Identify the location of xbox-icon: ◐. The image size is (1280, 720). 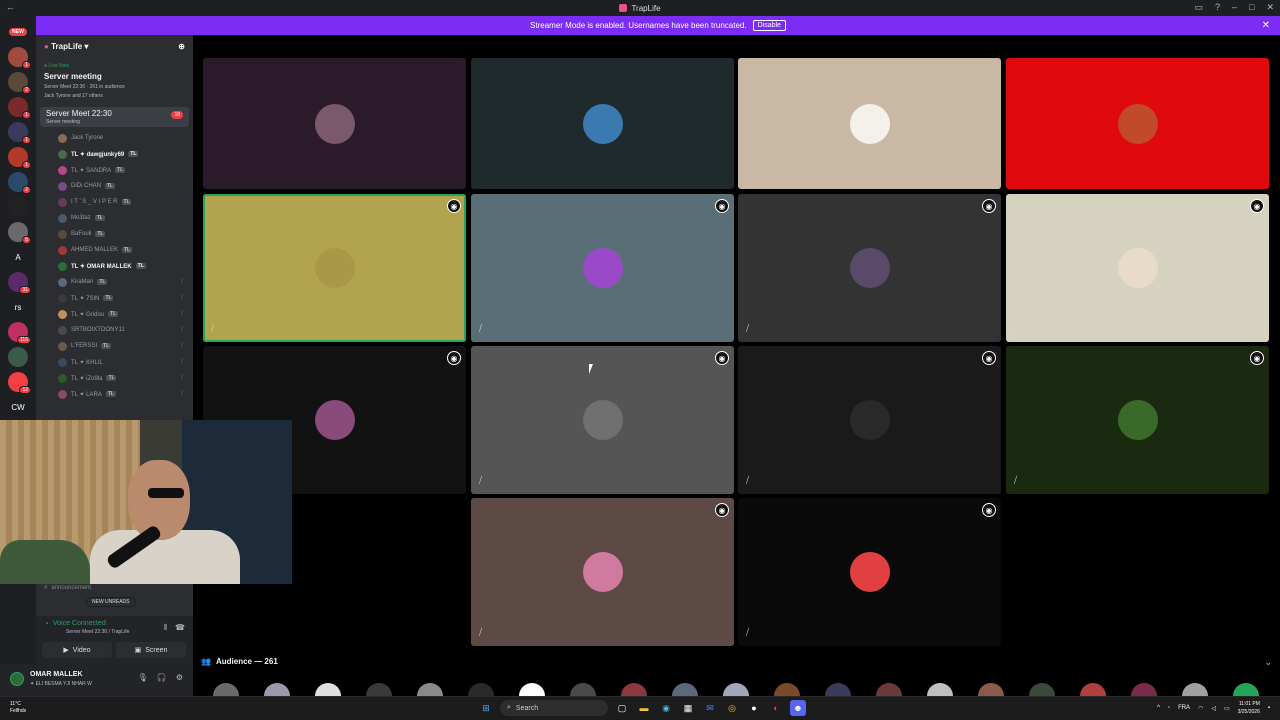
(776, 708).